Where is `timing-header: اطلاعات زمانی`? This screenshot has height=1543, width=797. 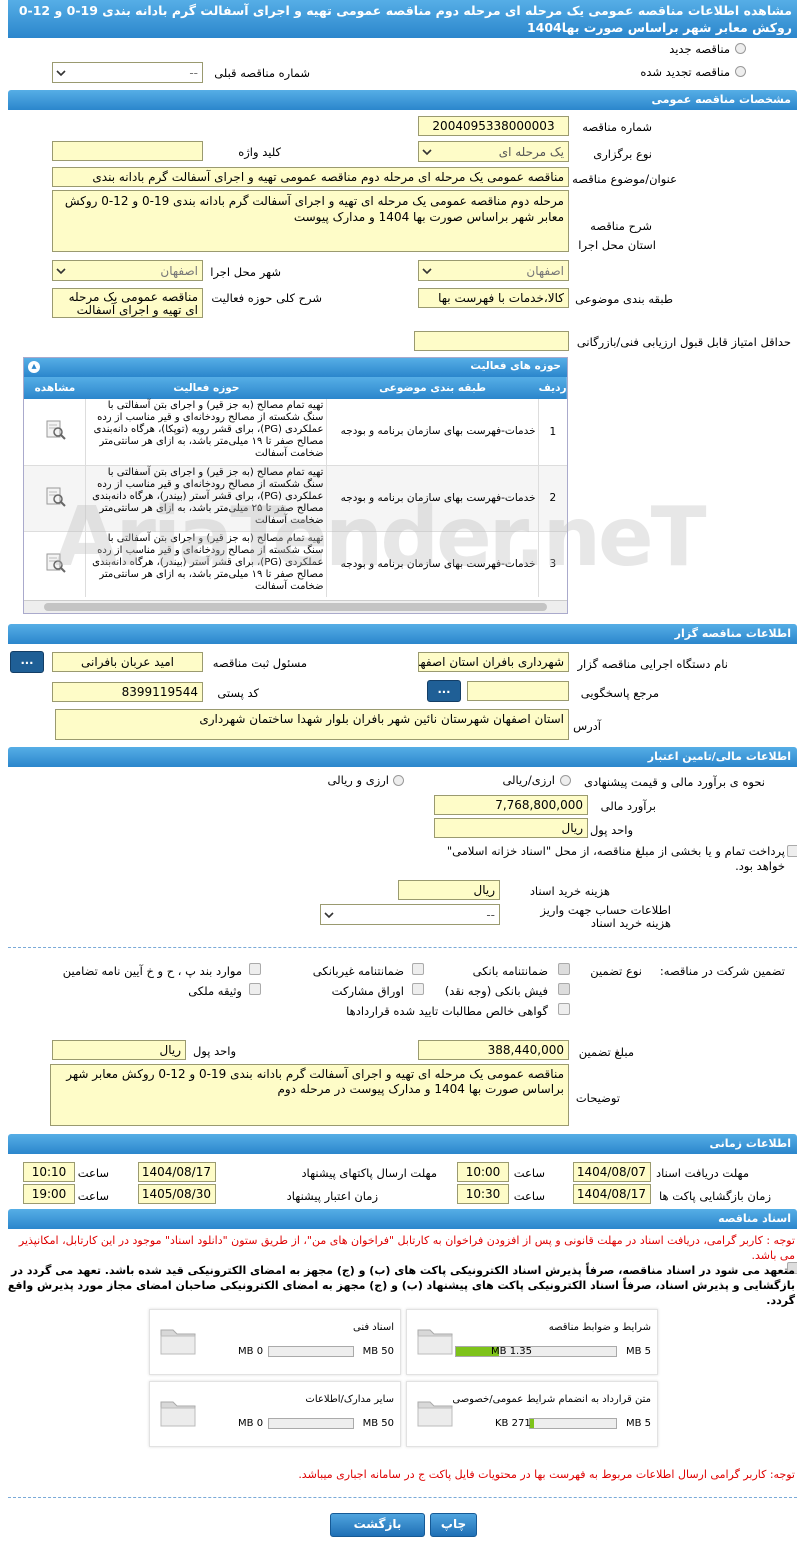
timing-header: اطلاعات زمانی is located at coordinates (402, 1144).